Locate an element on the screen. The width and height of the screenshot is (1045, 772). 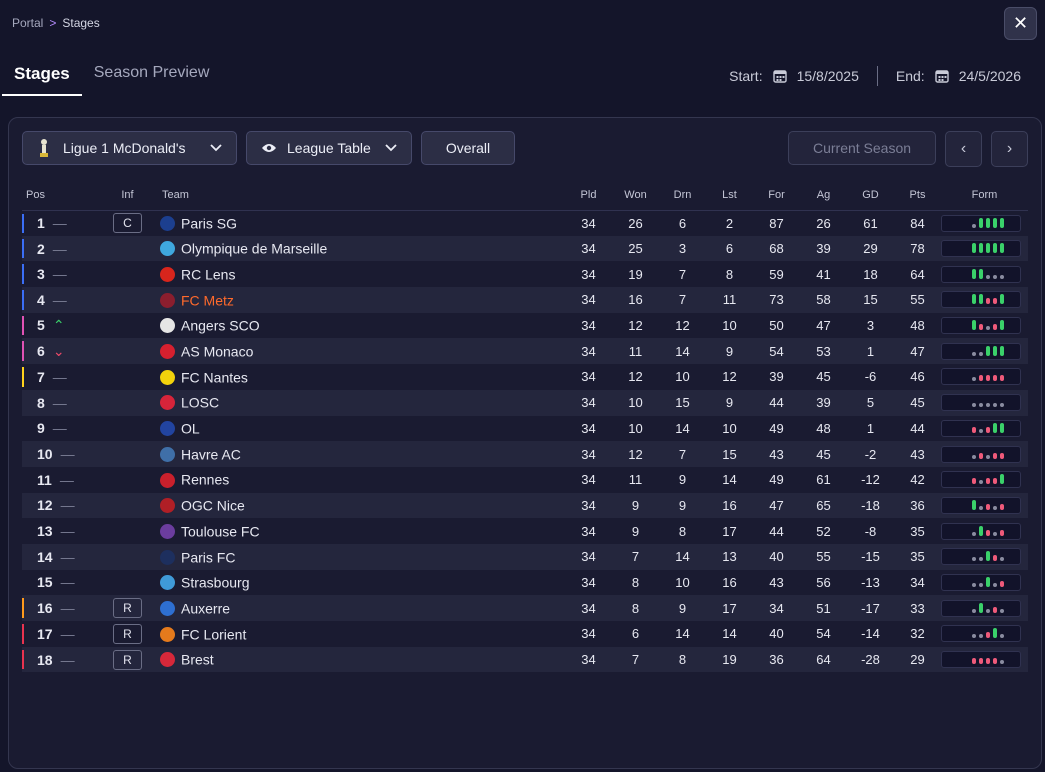
col-pos: Pos is located at coordinates (58, 195).